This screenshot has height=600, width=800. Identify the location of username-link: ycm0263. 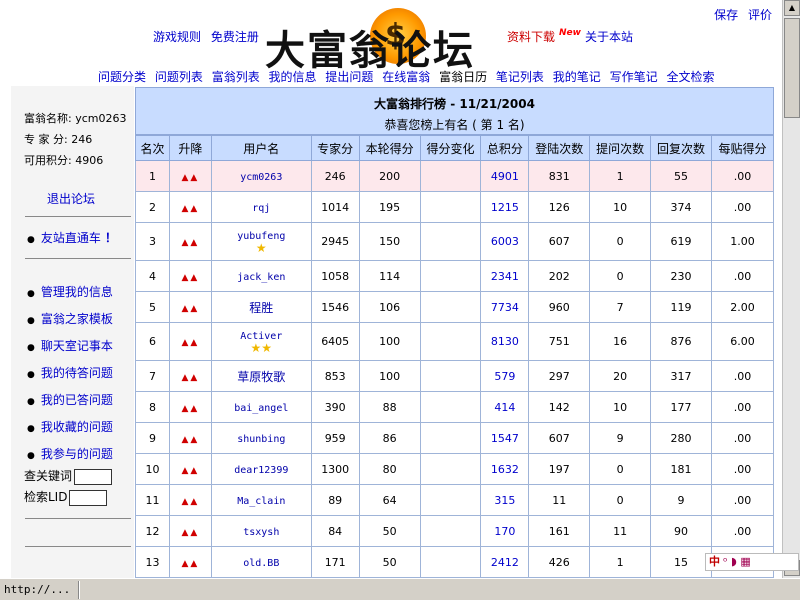
(261, 177).